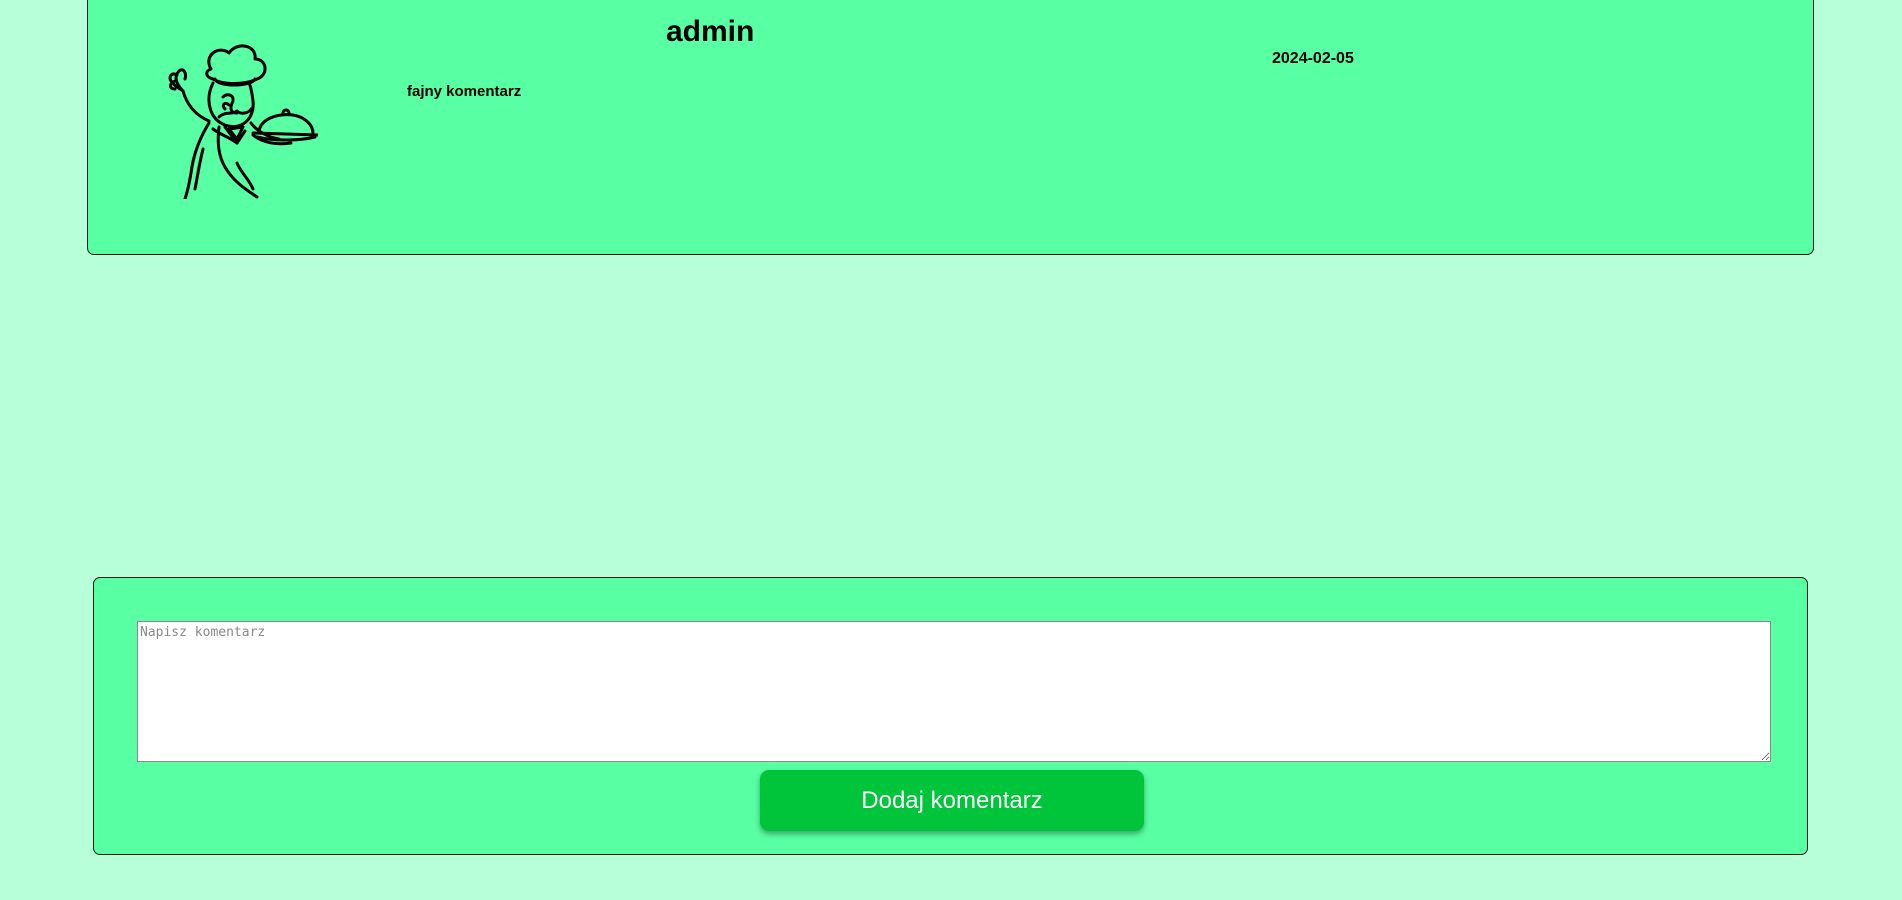 The height and width of the screenshot is (900, 1902). I want to click on chef-avatar-icon, so click(243, 121).